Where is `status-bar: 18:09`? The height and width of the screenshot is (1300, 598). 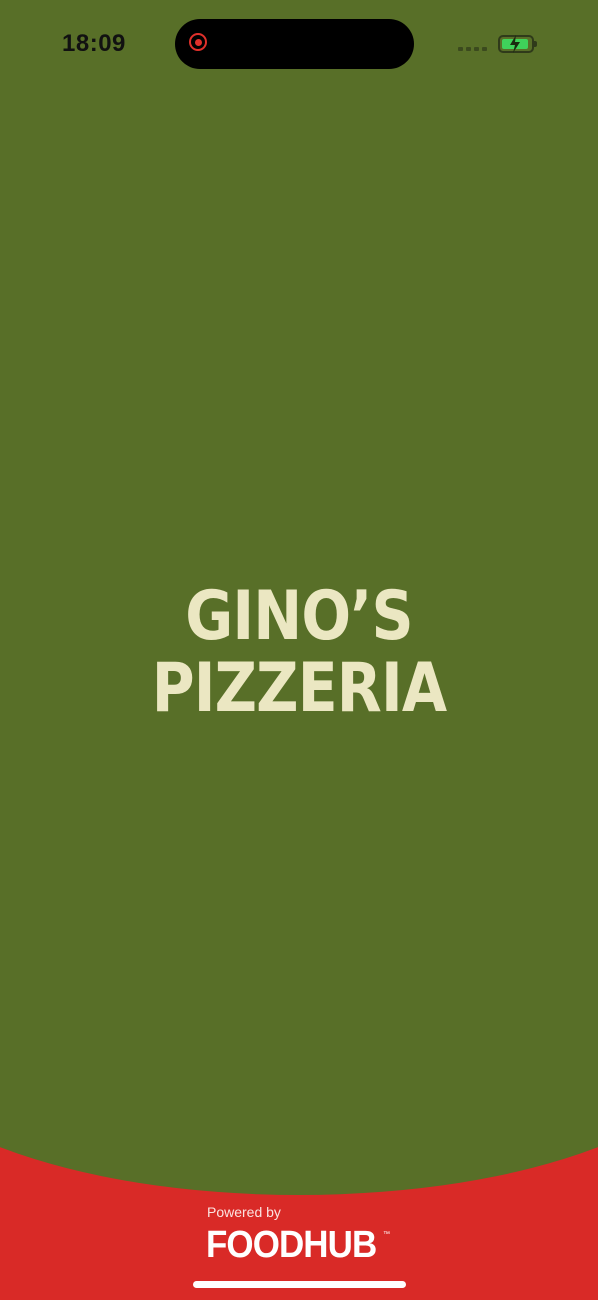 status-bar: 18:09 is located at coordinates (299, 45).